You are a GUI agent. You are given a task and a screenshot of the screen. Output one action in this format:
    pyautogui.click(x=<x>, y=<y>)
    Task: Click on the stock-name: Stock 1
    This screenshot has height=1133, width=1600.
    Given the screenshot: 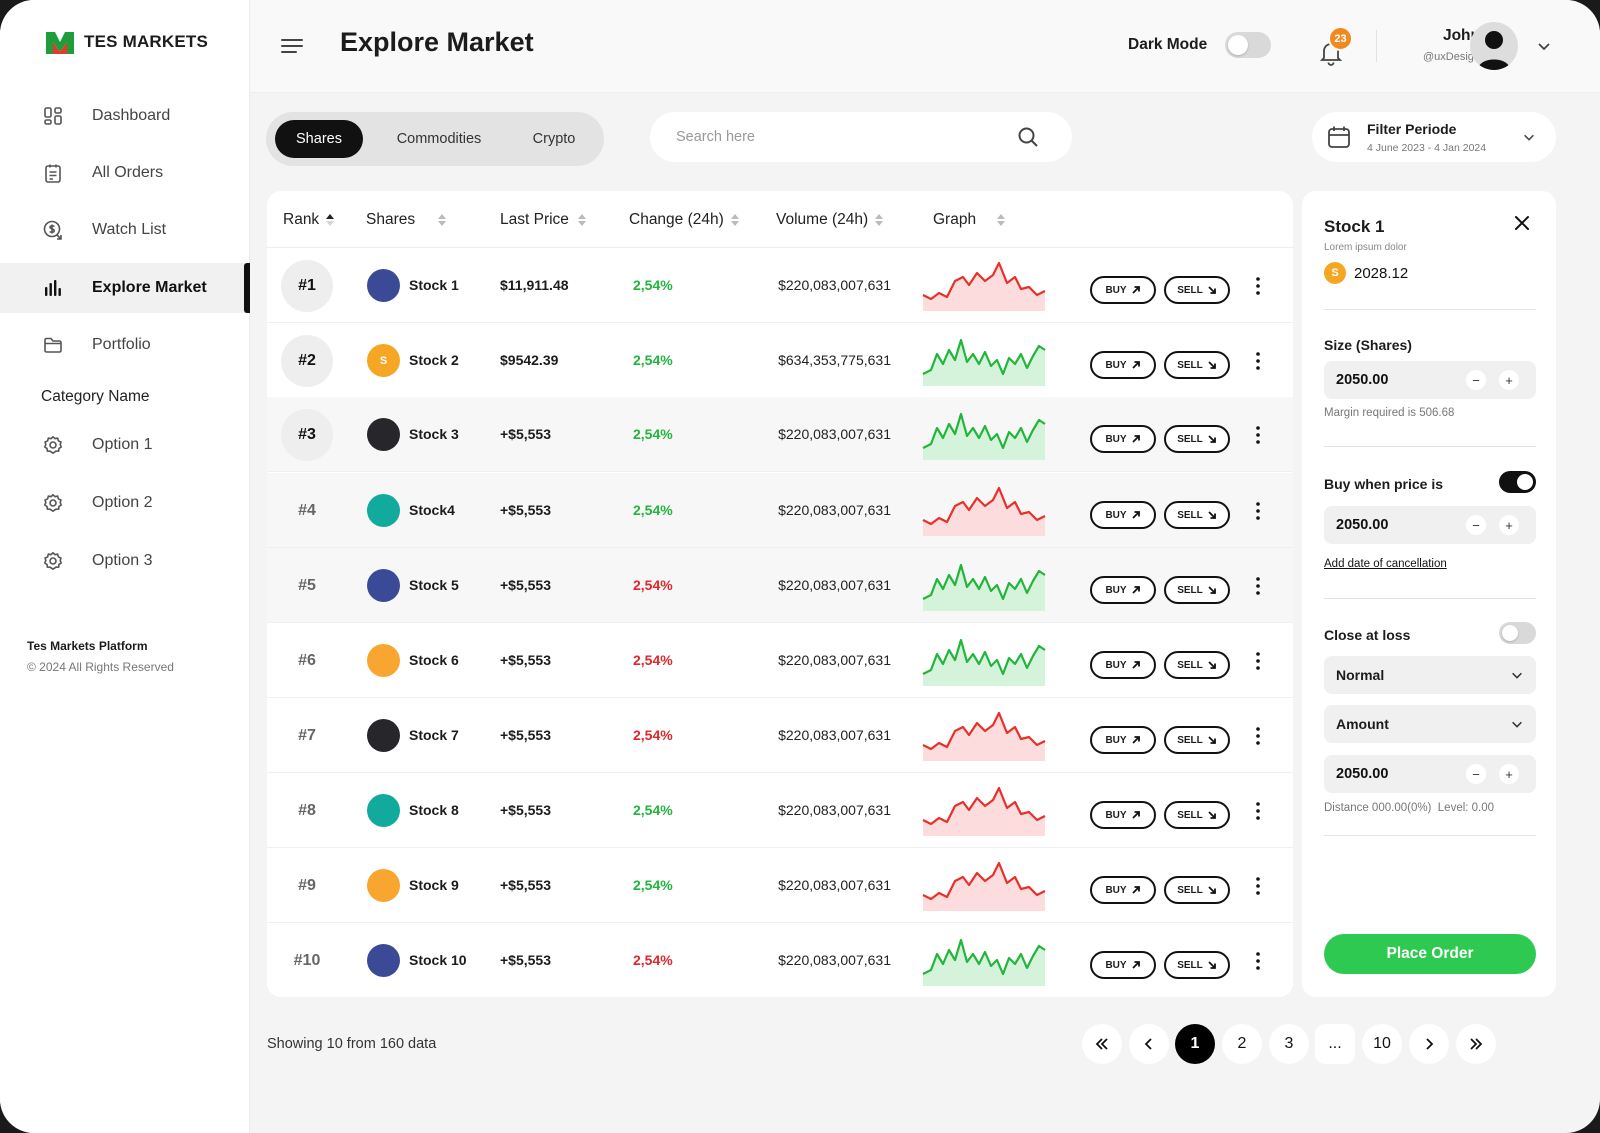 What is the action you would take?
    pyautogui.click(x=434, y=285)
    